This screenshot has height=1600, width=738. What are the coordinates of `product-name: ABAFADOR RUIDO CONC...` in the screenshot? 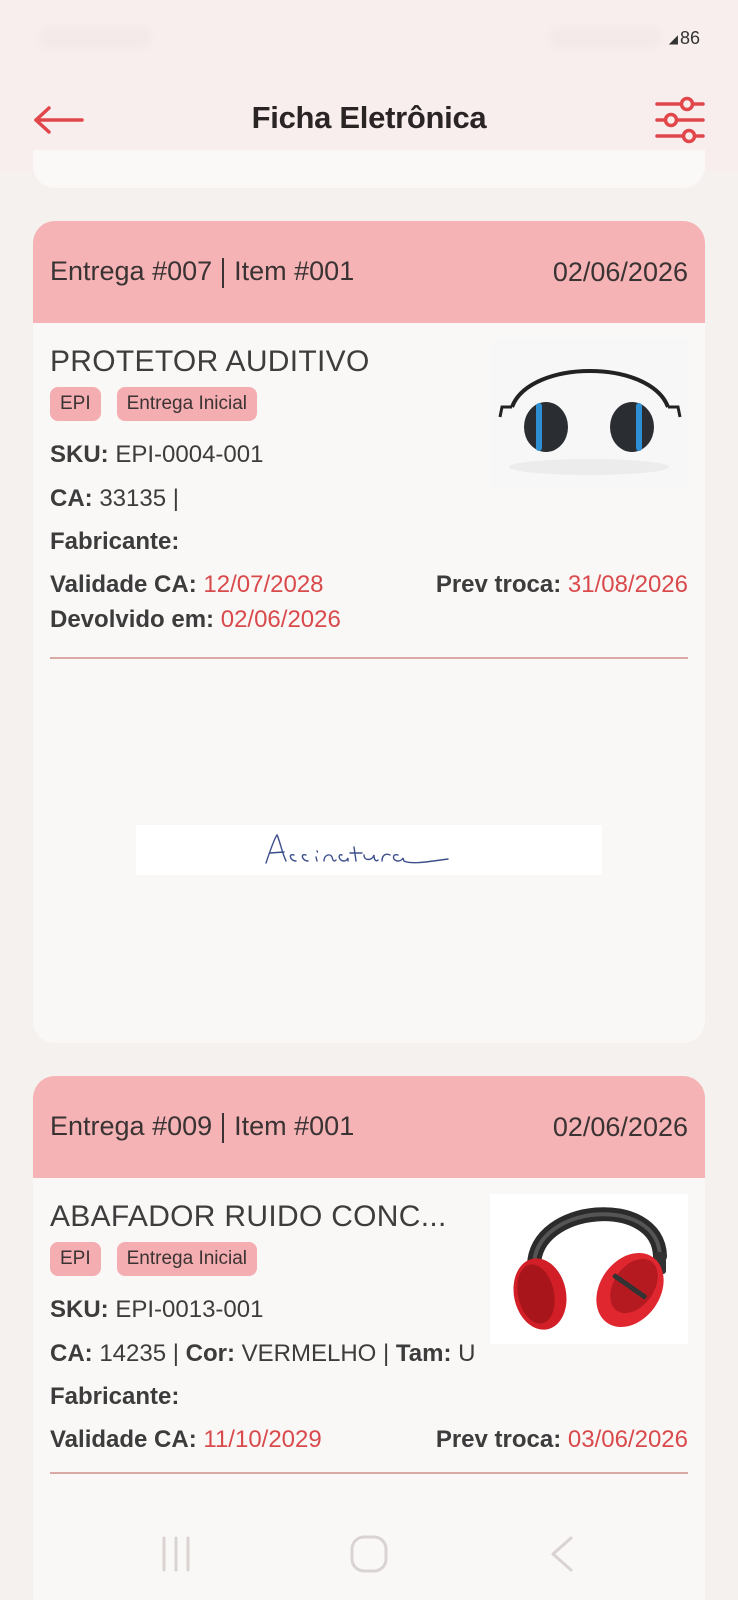 It's located at (248, 1216).